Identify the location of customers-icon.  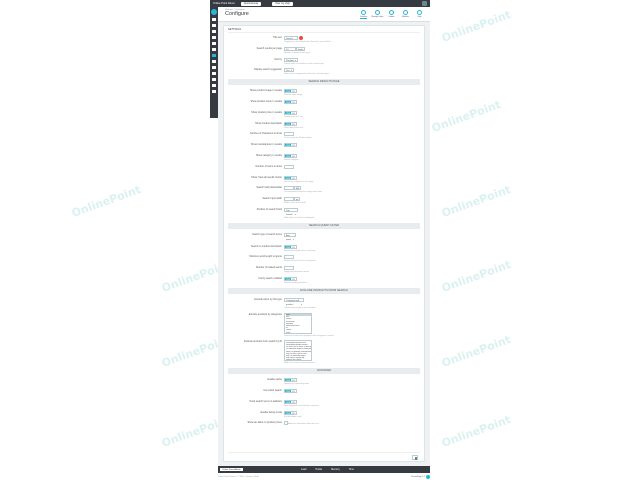
(214, 37).